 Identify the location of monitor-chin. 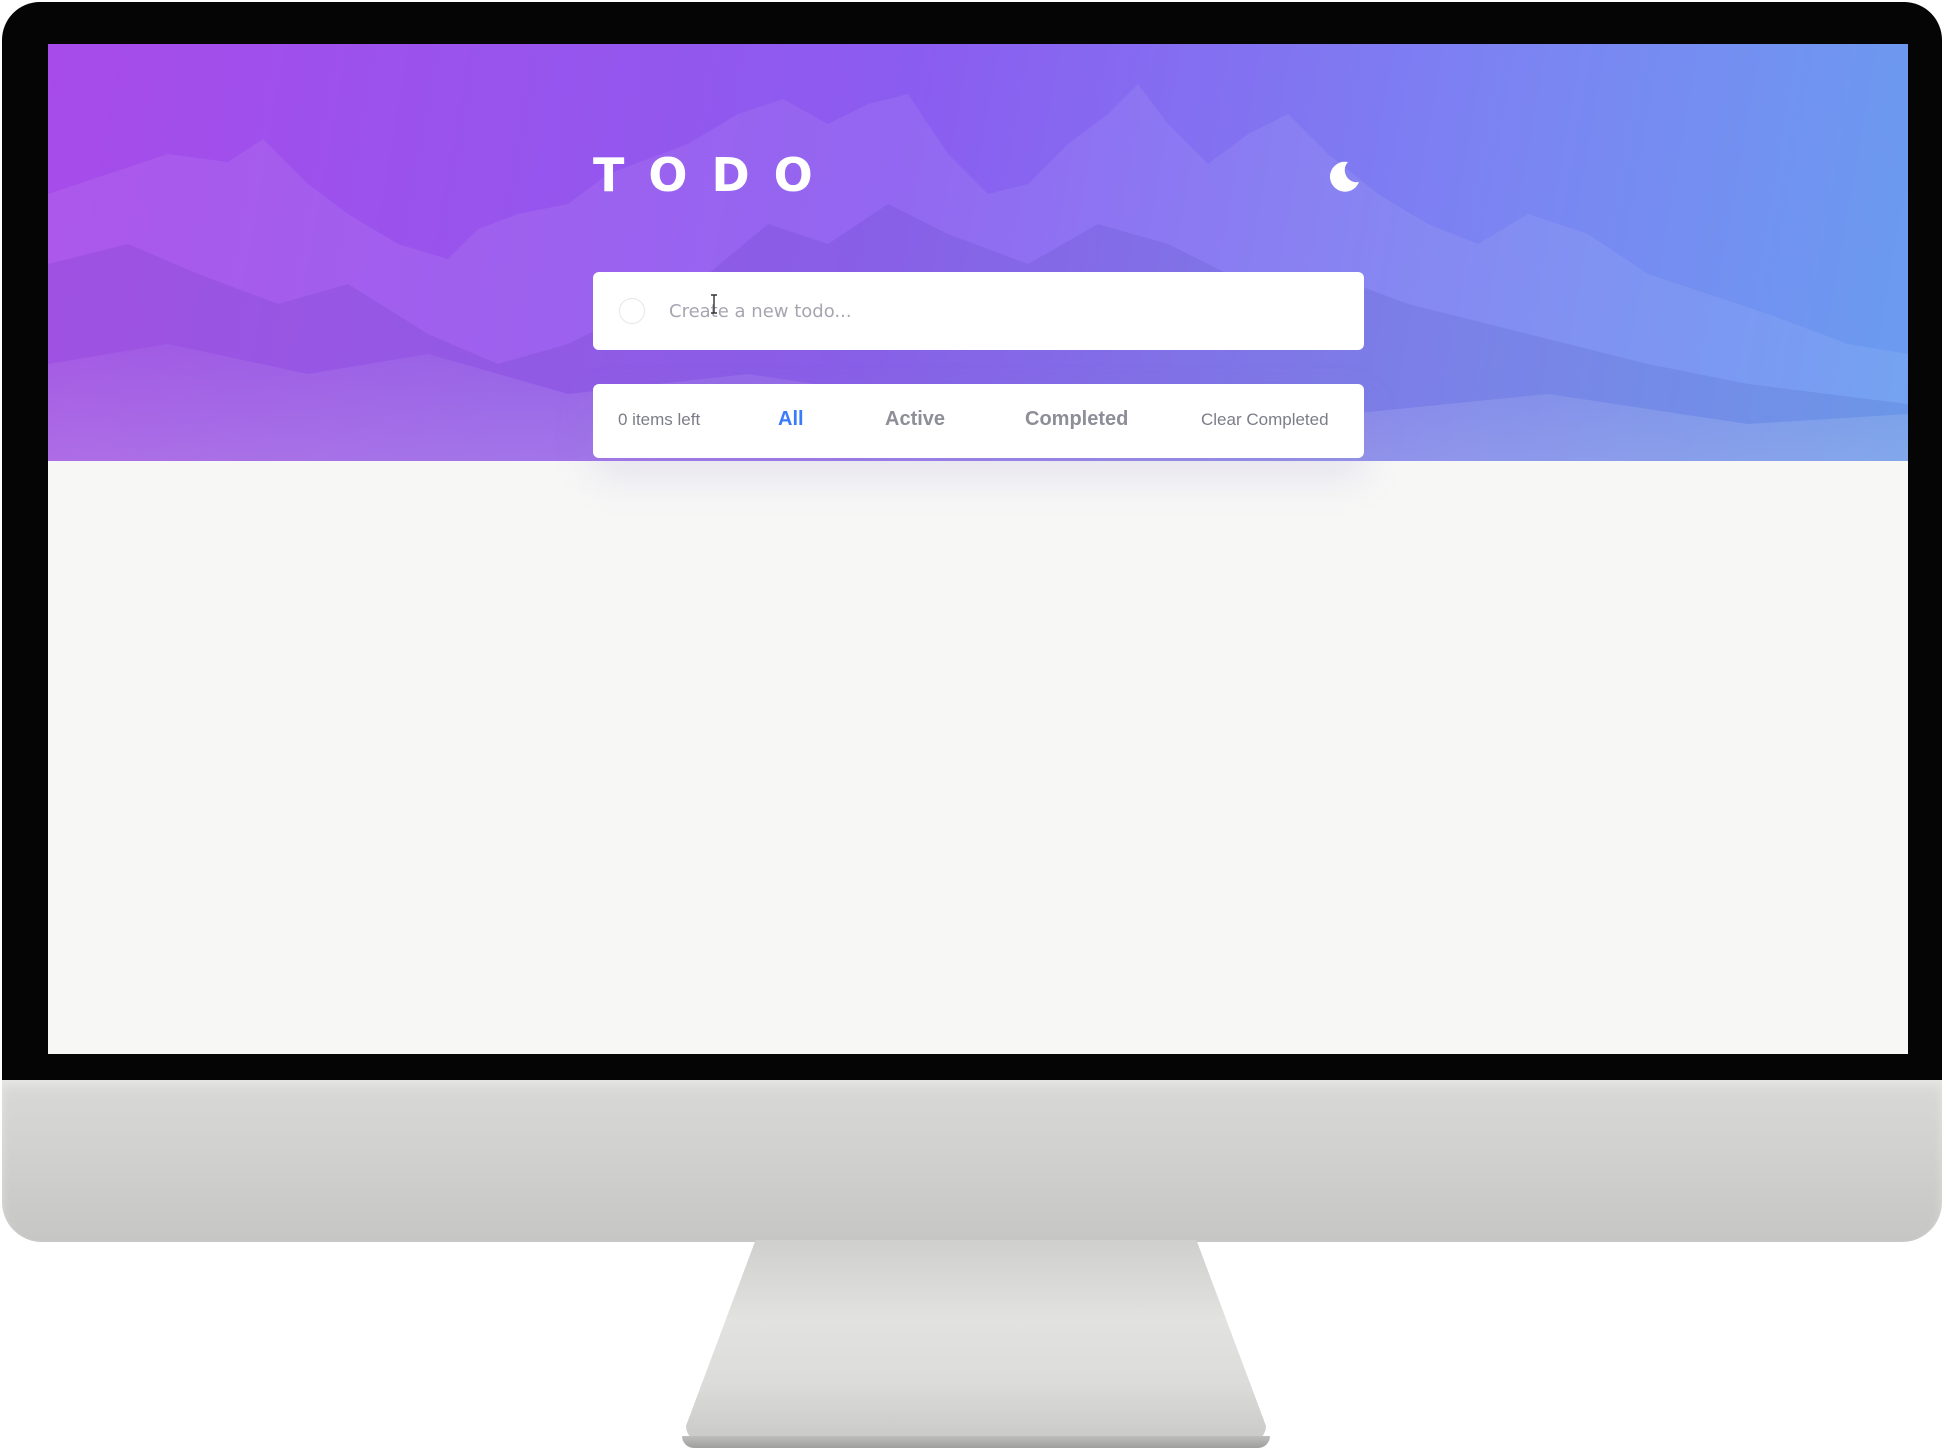
(972, 1161).